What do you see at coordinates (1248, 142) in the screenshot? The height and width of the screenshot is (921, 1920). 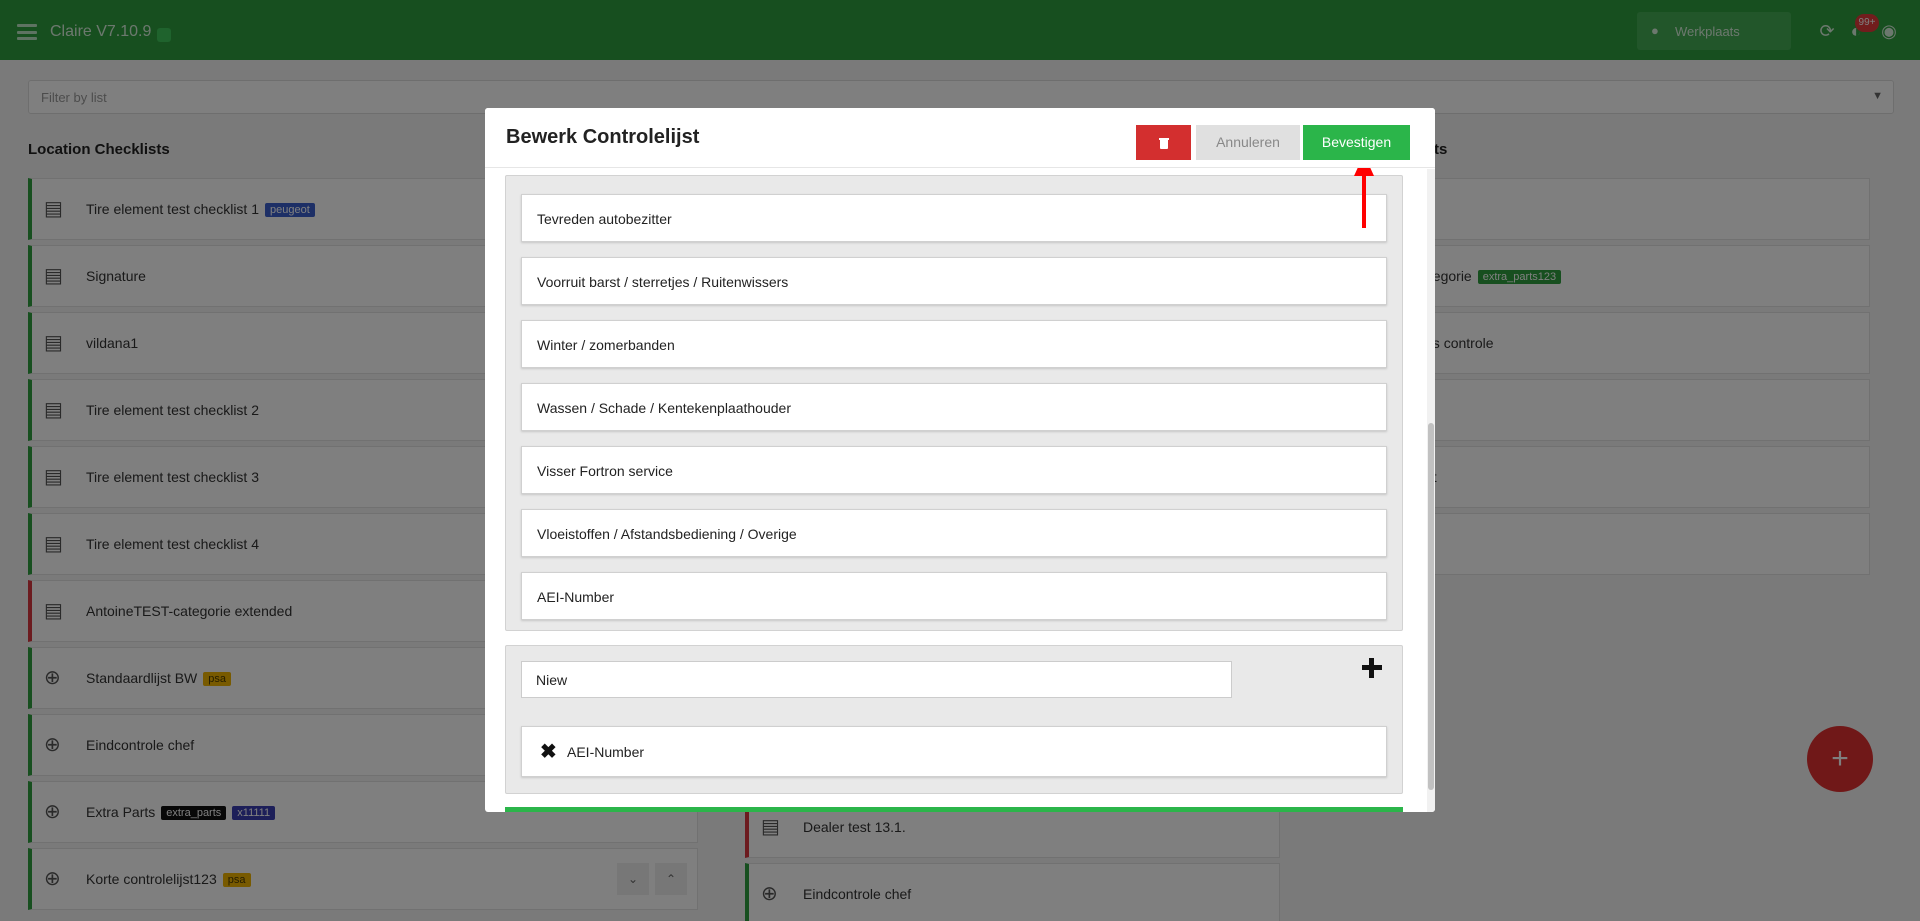 I see `cancel-button: Annuleren` at bounding box center [1248, 142].